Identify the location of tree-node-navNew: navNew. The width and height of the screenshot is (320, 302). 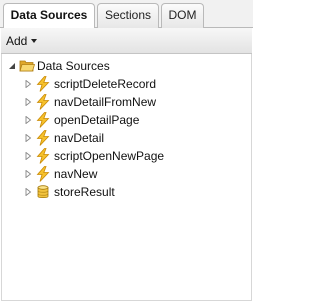
(122, 174).